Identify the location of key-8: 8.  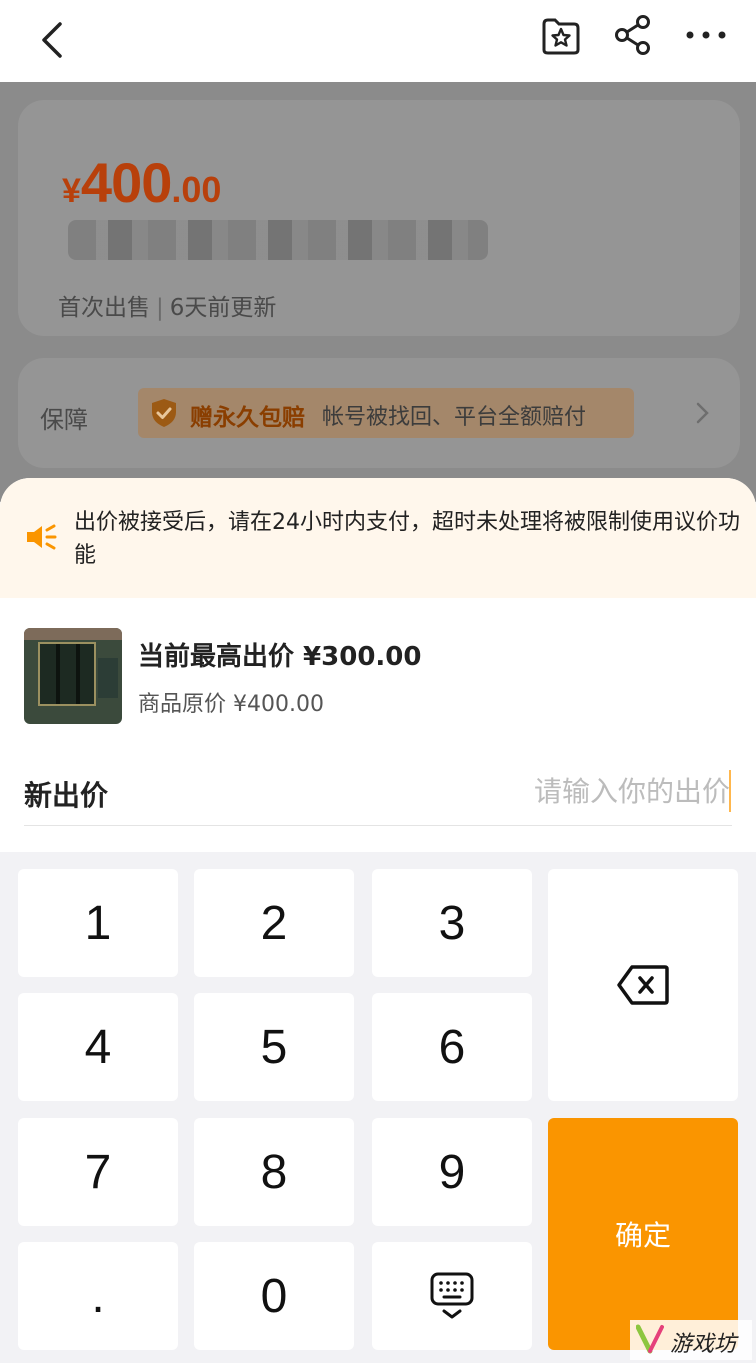
(274, 1172).